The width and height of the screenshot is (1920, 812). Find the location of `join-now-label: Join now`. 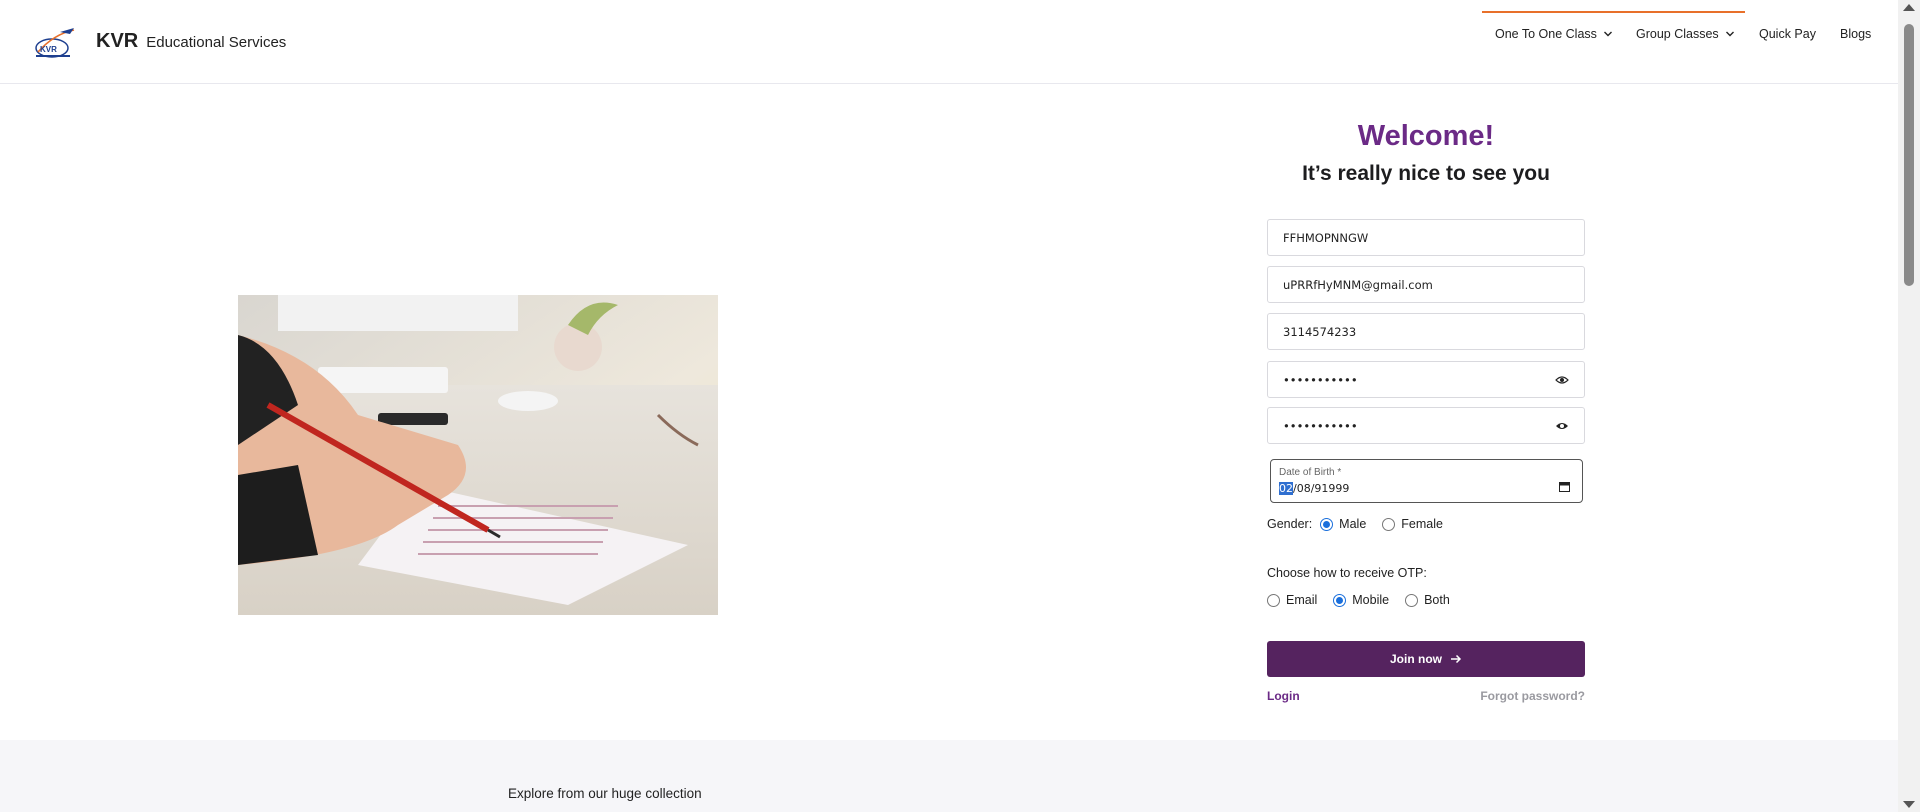

join-now-label: Join now is located at coordinates (1416, 659).